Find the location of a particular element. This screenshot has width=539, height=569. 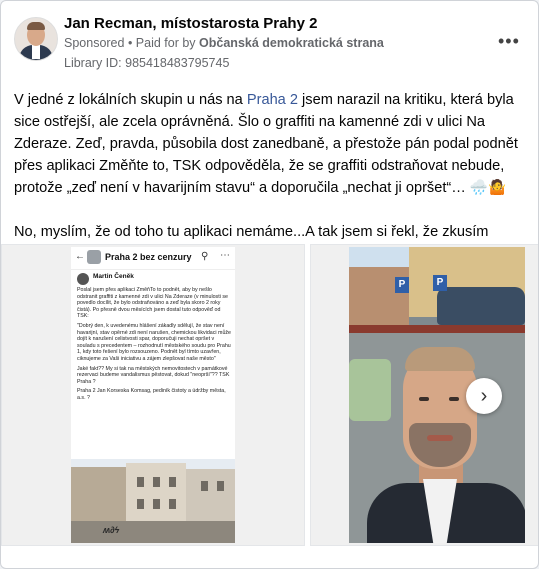

commenter-avatar is located at coordinates (83, 279).